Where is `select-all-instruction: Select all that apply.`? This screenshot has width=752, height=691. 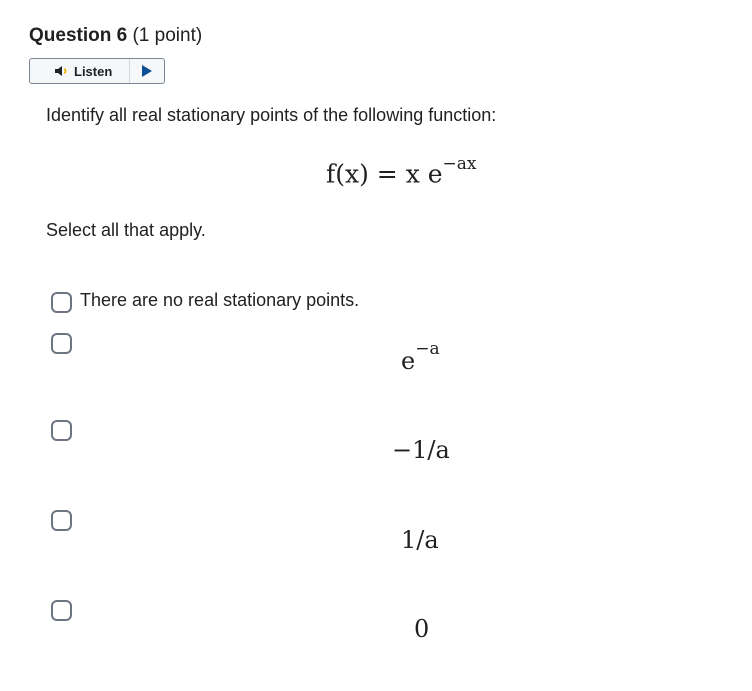
select-all-instruction: Select all that apply. is located at coordinates (126, 230).